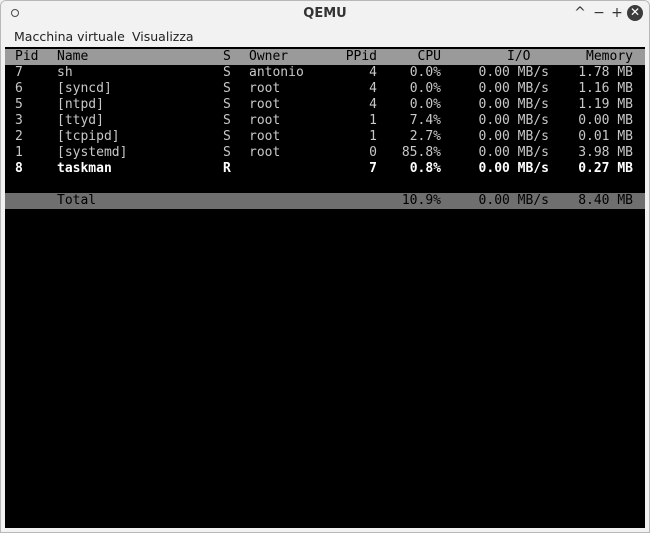 The height and width of the screenshot is (533, 650). Describe the element at coordinates (276, 72) in the screenshot. I see `cell-owner: antonio` at that location.